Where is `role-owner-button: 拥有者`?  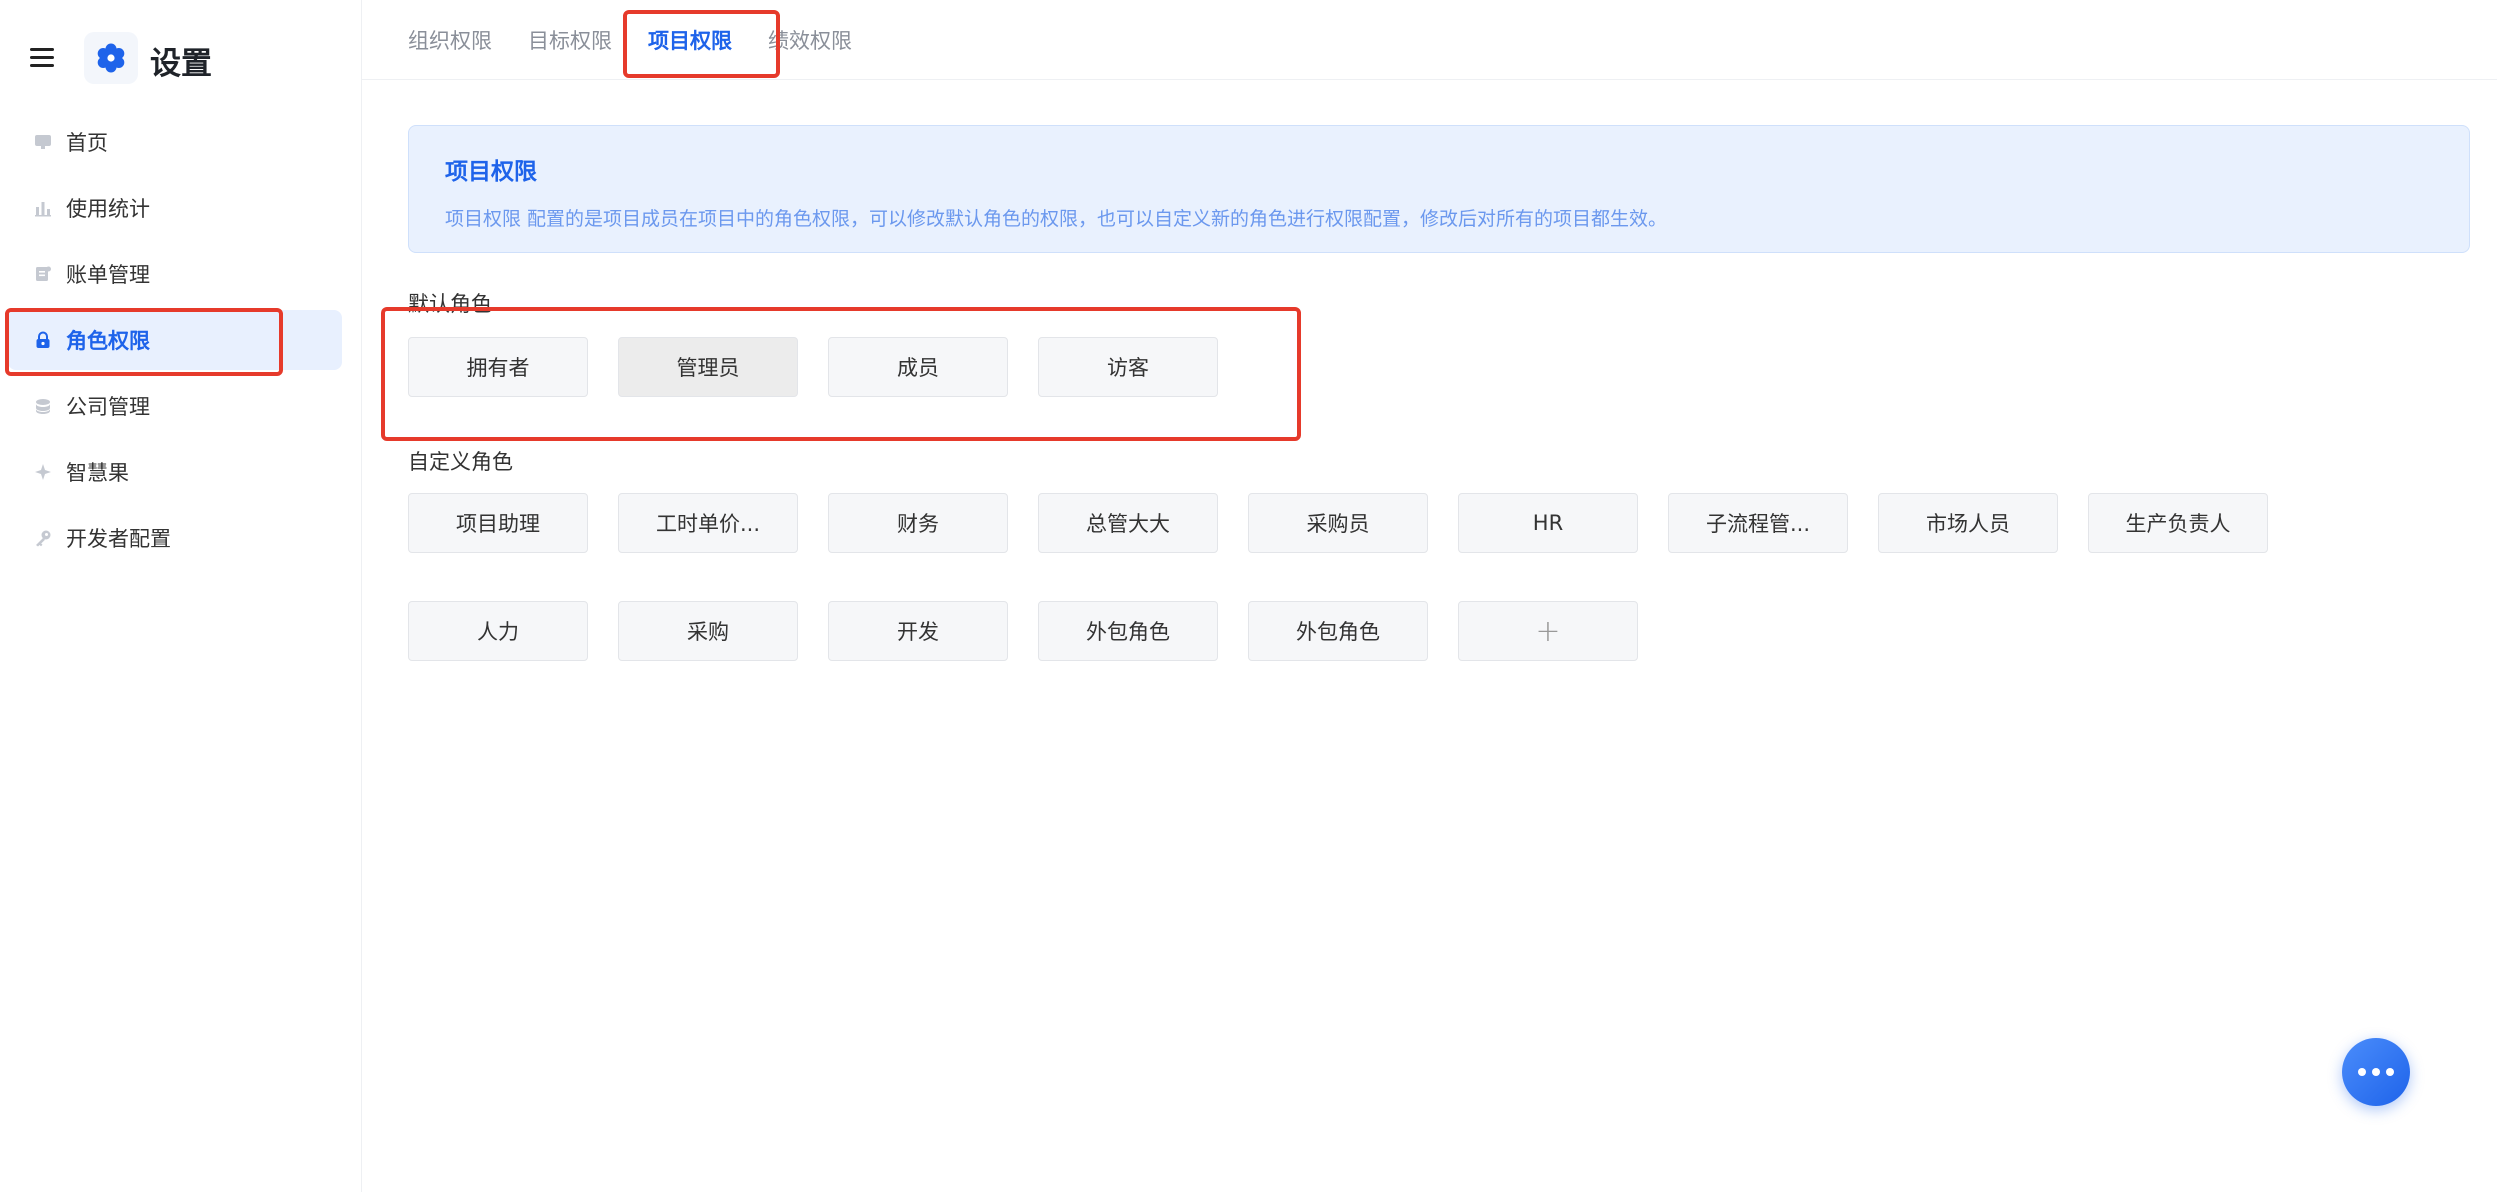 role-owner-button: 拥有者 is located at coordinates (498, 367).